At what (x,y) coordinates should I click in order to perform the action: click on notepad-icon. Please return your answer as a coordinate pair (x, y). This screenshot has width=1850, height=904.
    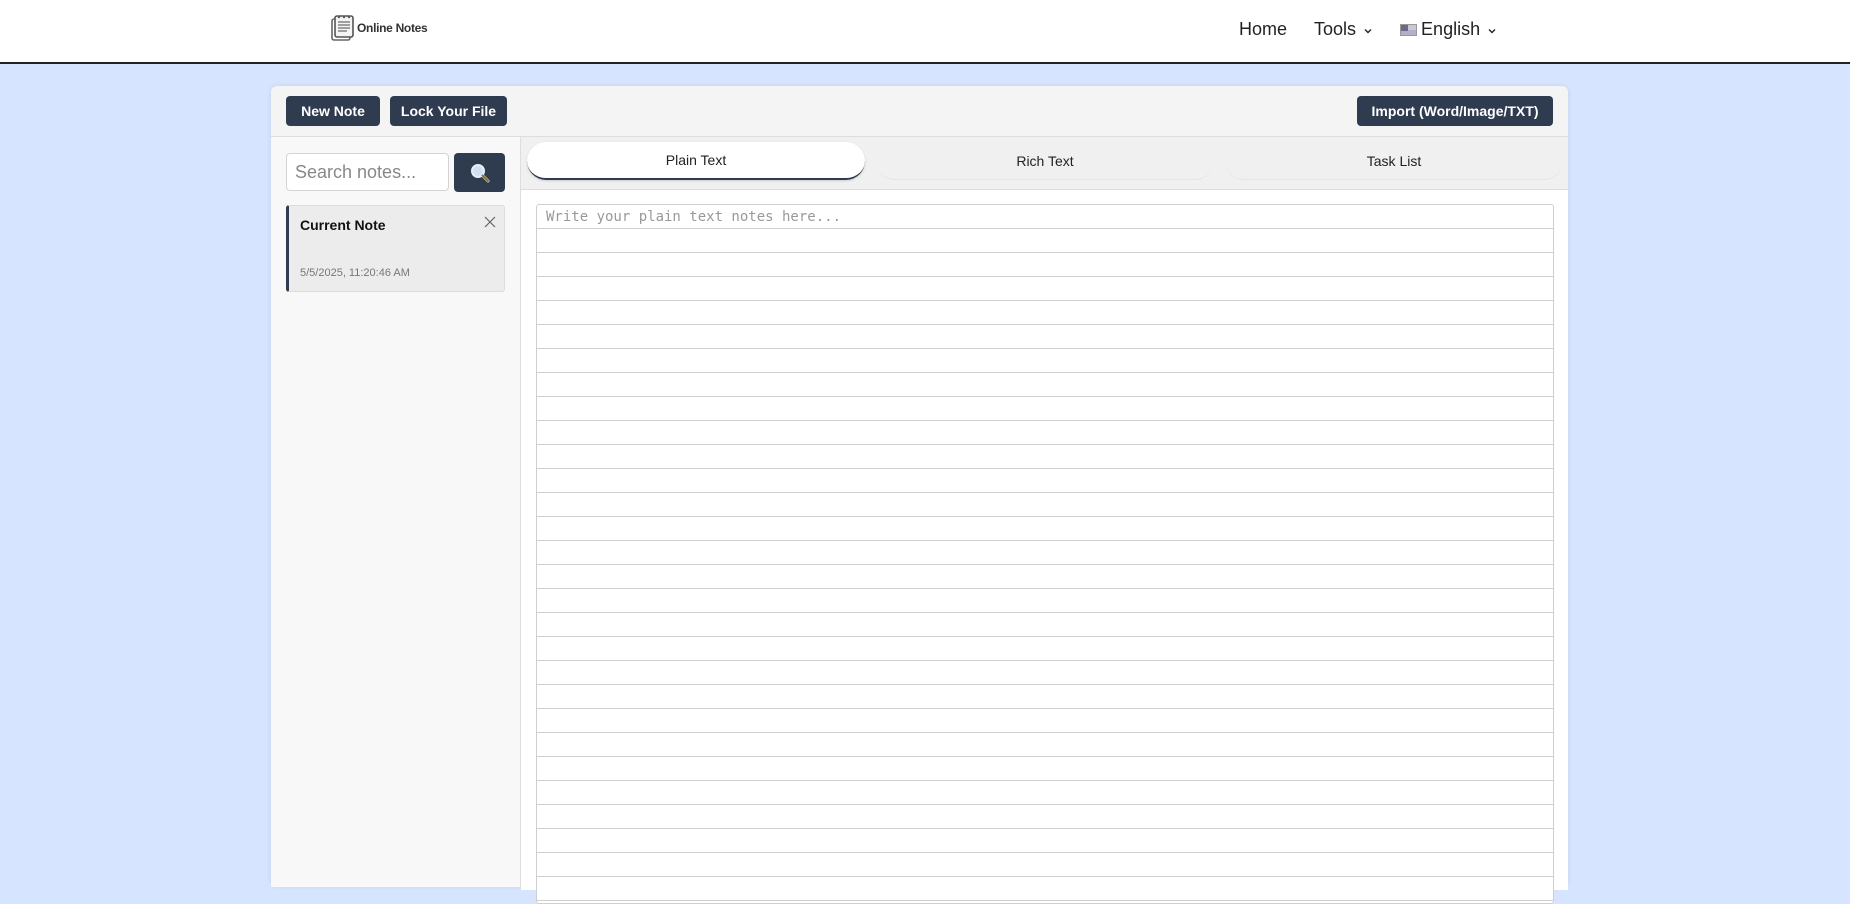
    Looking at the image, I should click on (342, 28).